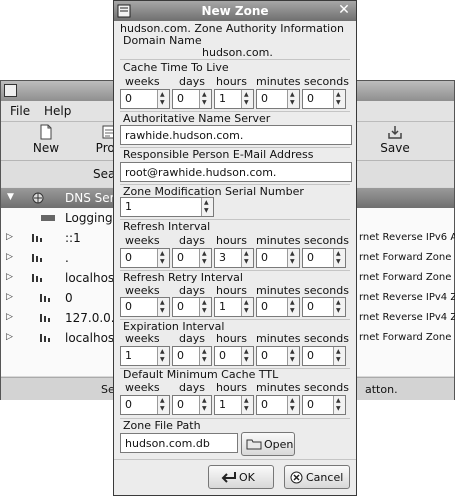 This screenshot has width=455, height=496. I want to click on cancel-button: Cancel, so click(317, 477).